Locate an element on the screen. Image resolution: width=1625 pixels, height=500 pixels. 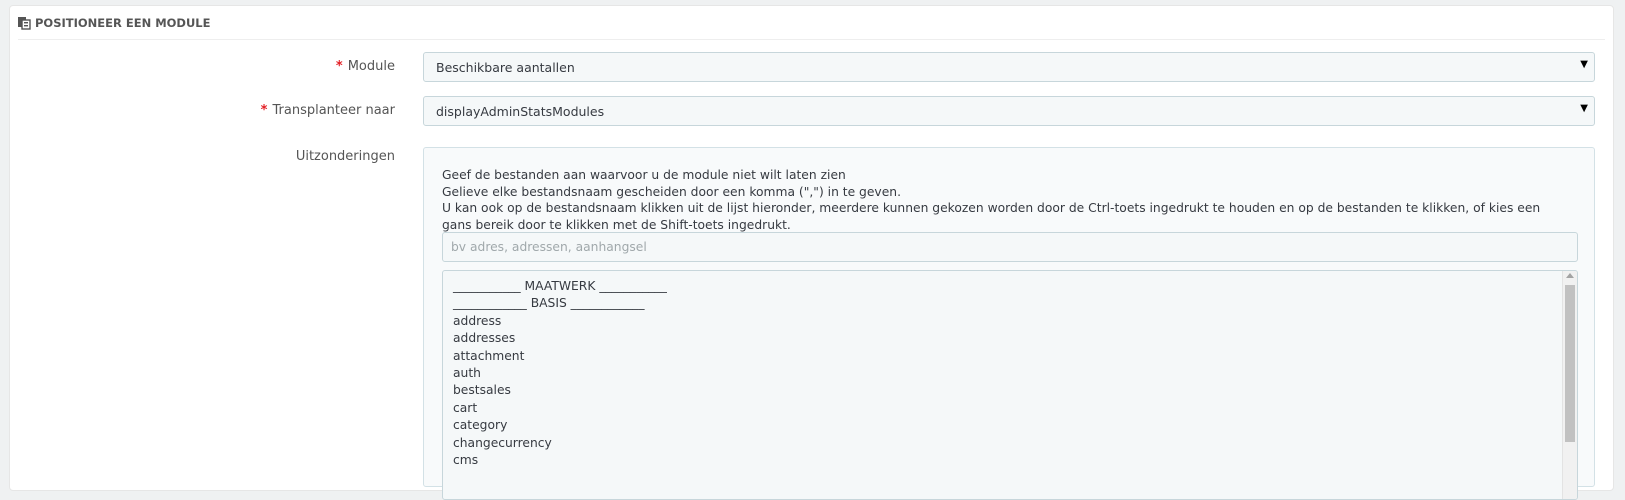
transplant-label: * Transplanteer naar is located at coordinates (328, 110).